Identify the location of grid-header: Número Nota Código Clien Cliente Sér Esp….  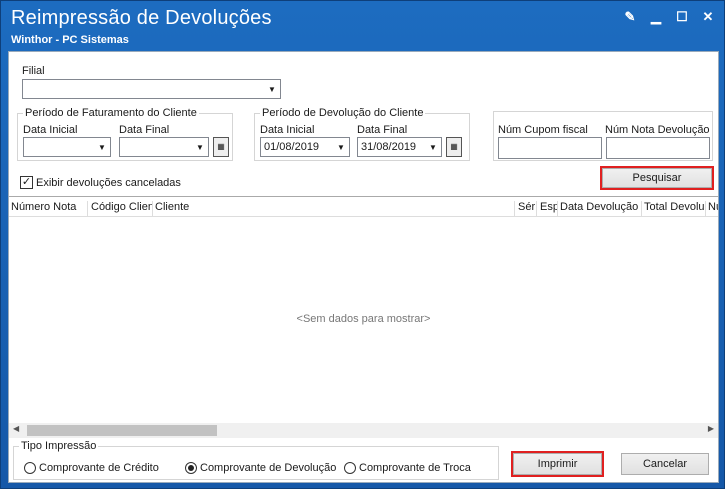
(363, 207).